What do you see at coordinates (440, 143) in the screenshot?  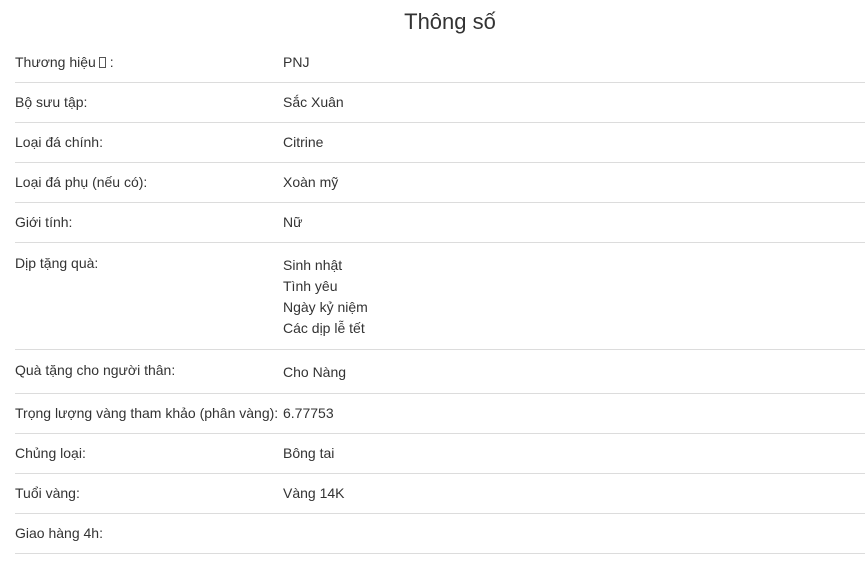 I see `spec-row-main-stone: Loại đá chính: Citrine` at bounding box center [440, 143].